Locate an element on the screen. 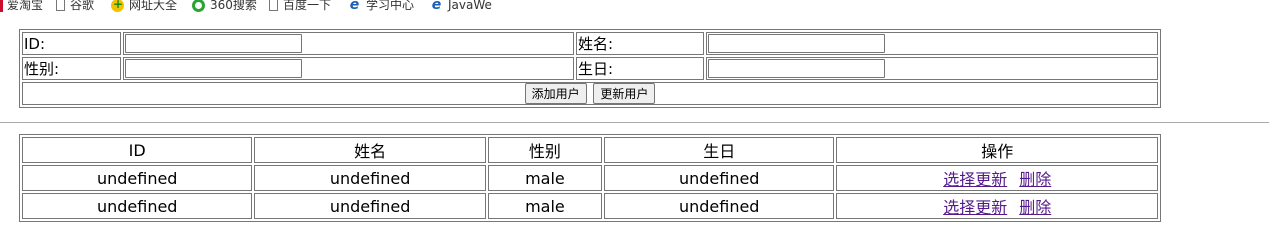 This screenshot has width=1269, height=252. add-user-button: 添加用户 is located at coordinates (555, 93).